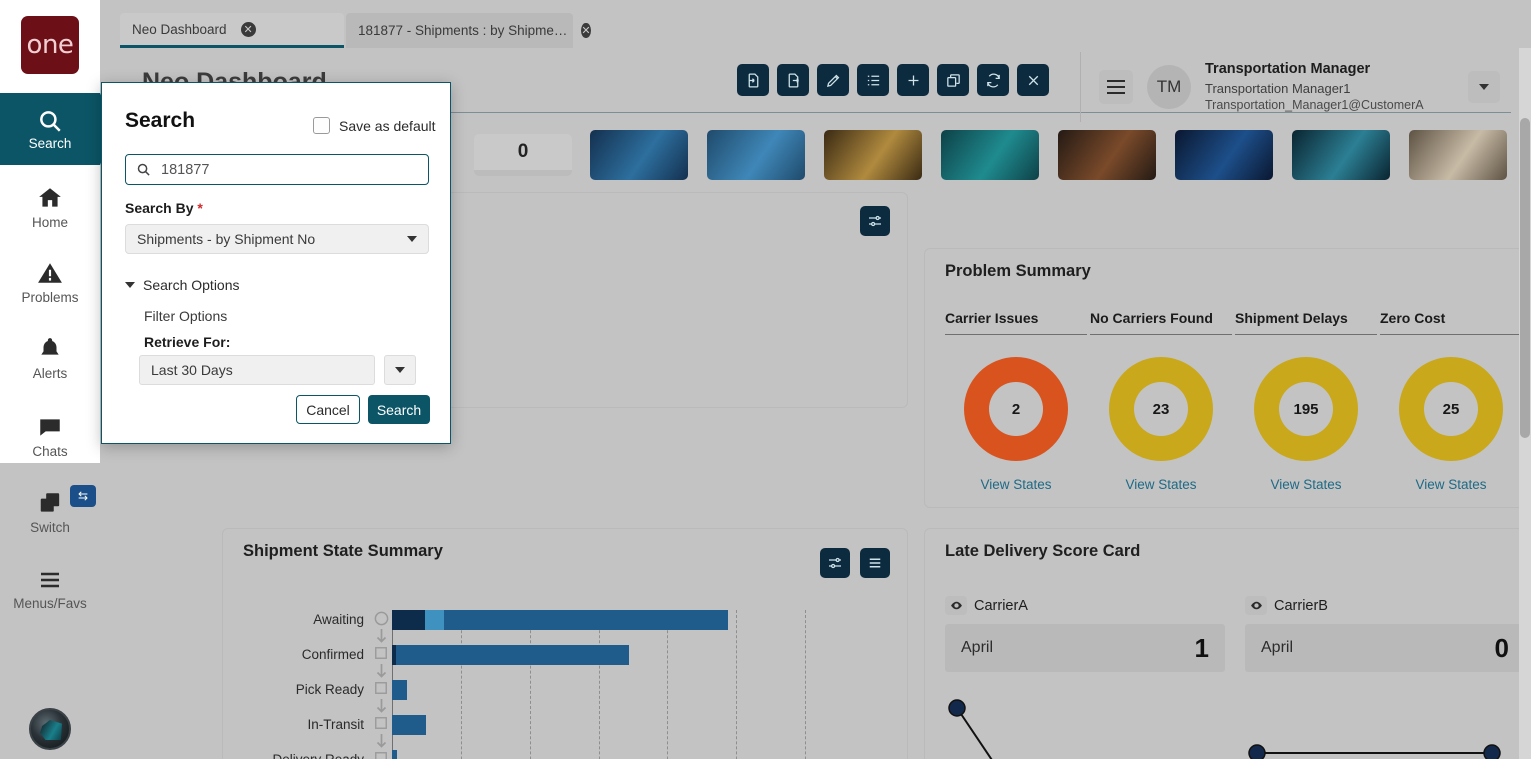 Image resolution: width=1531 pixels, height=759 pixels. What do you see at coordinates (1116, 87) in the screenshot?
I see `hamburger-icon` at bounding box center [1116, 87].